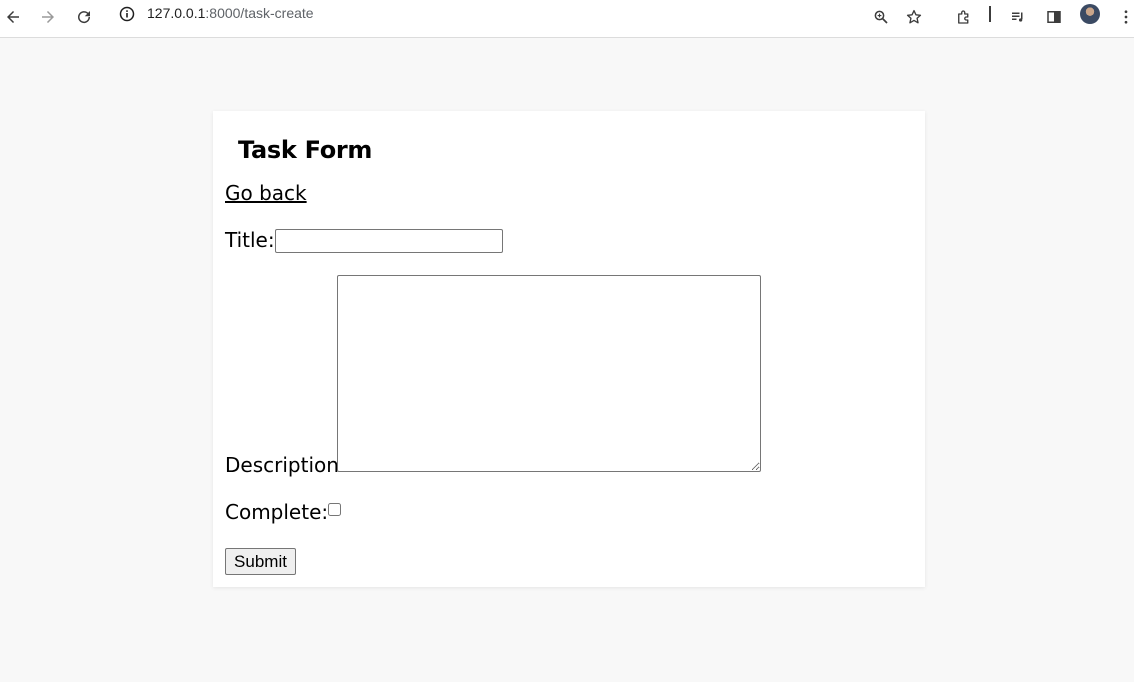 The image size is (1134, 682). What do you see at coordinates (964, 17) in the screenshot?
I see `extensions-icon` at bounding box center [964, 17].